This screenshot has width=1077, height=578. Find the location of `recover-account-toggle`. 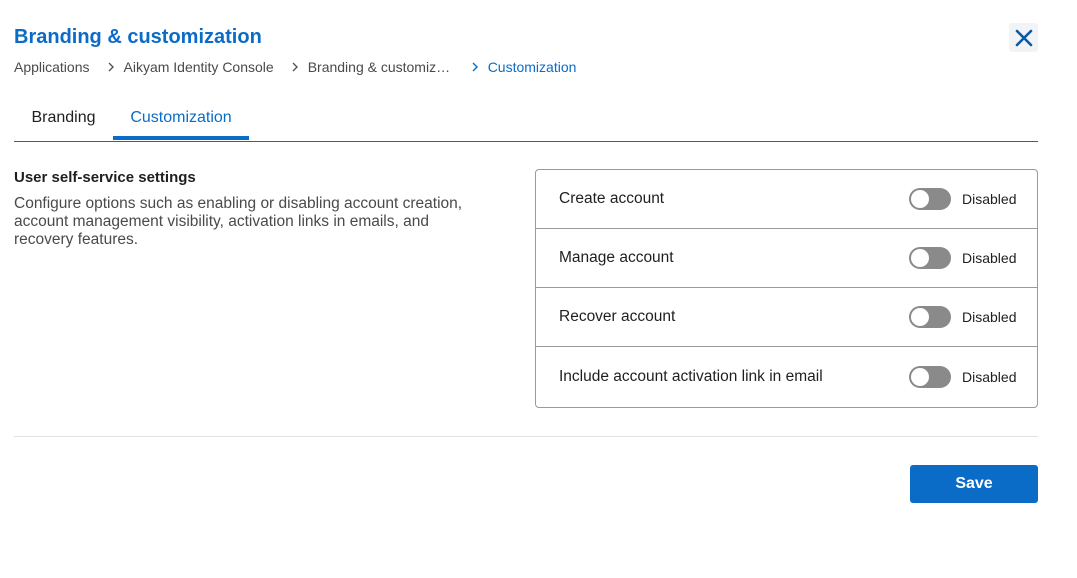

recover-account-toggle is located at coordinates (930, 317).